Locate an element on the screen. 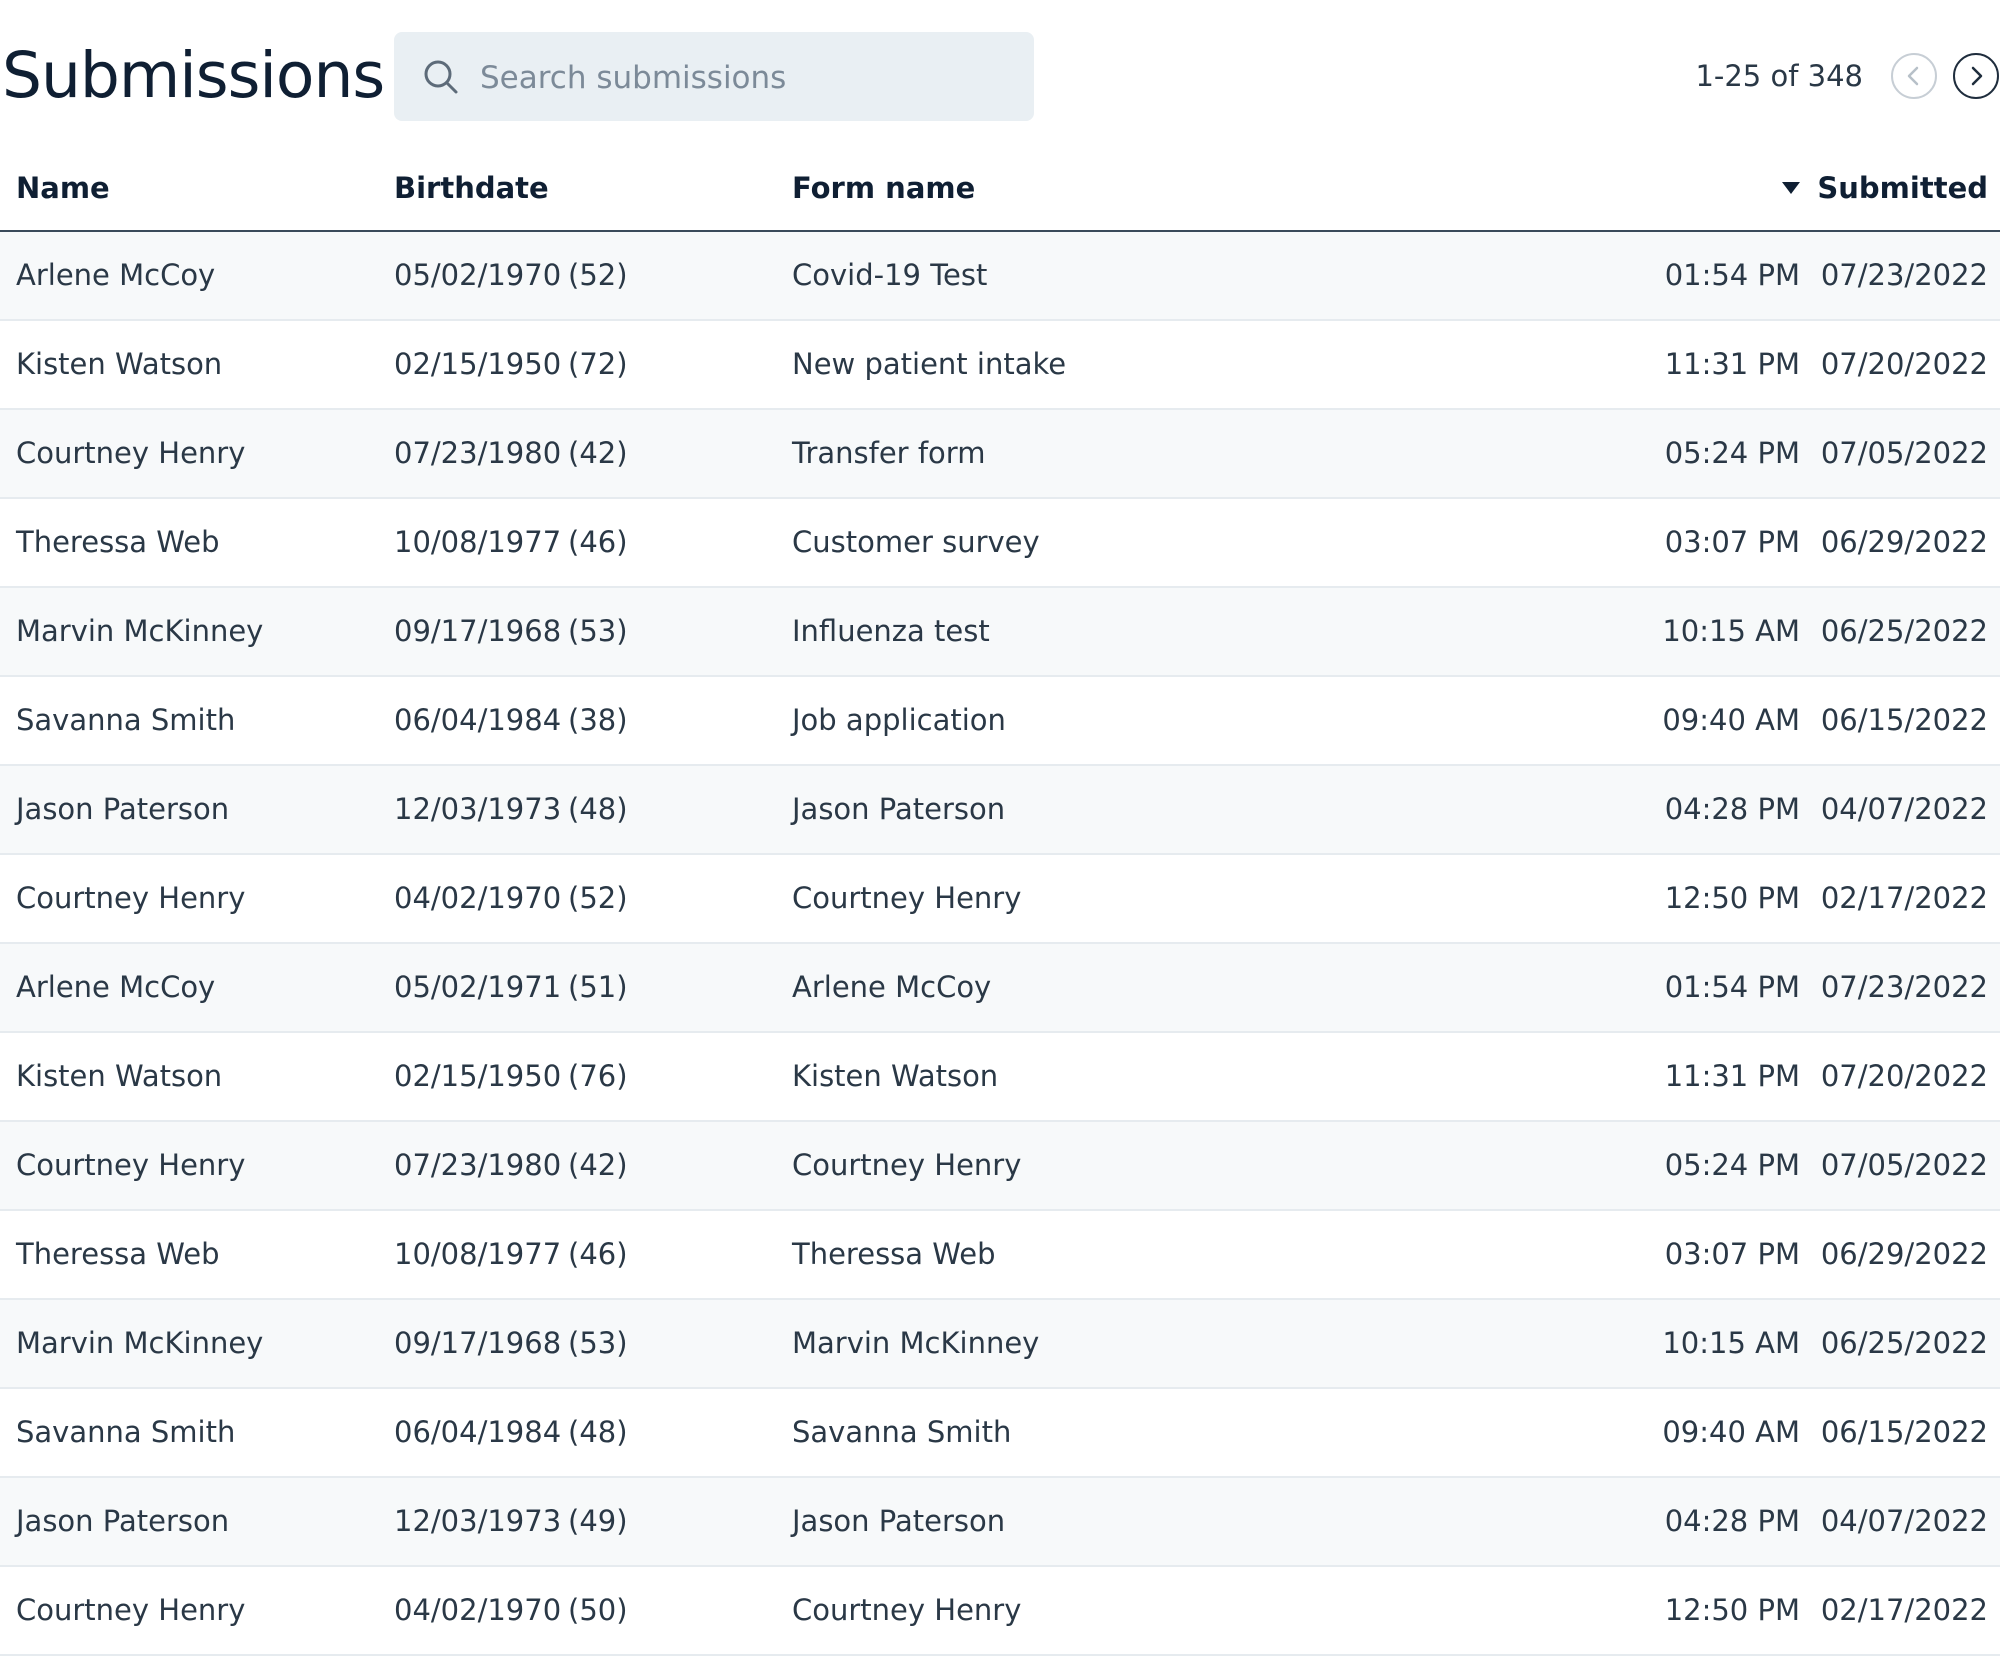  column-header-birthdate: Birthdate is located at coordinates (471, 188).